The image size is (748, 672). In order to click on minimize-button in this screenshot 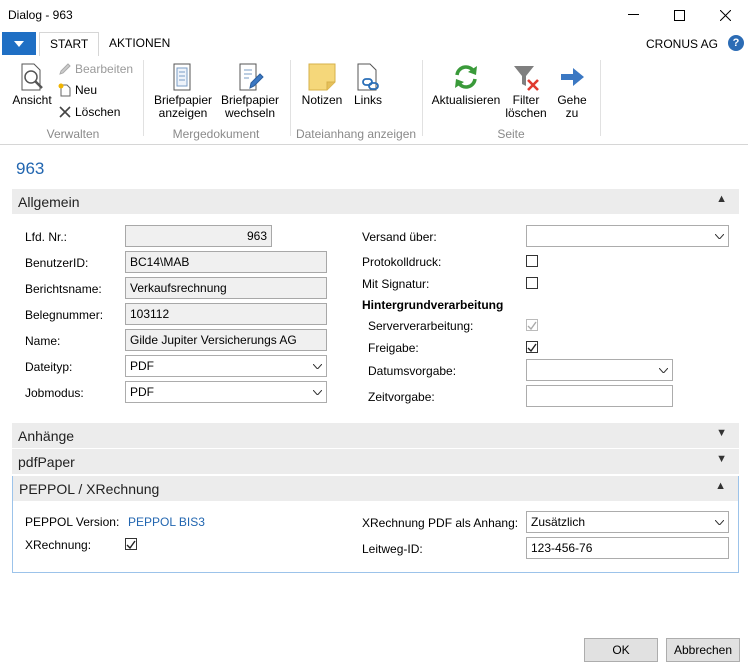, I will do `click(633, 15)`.